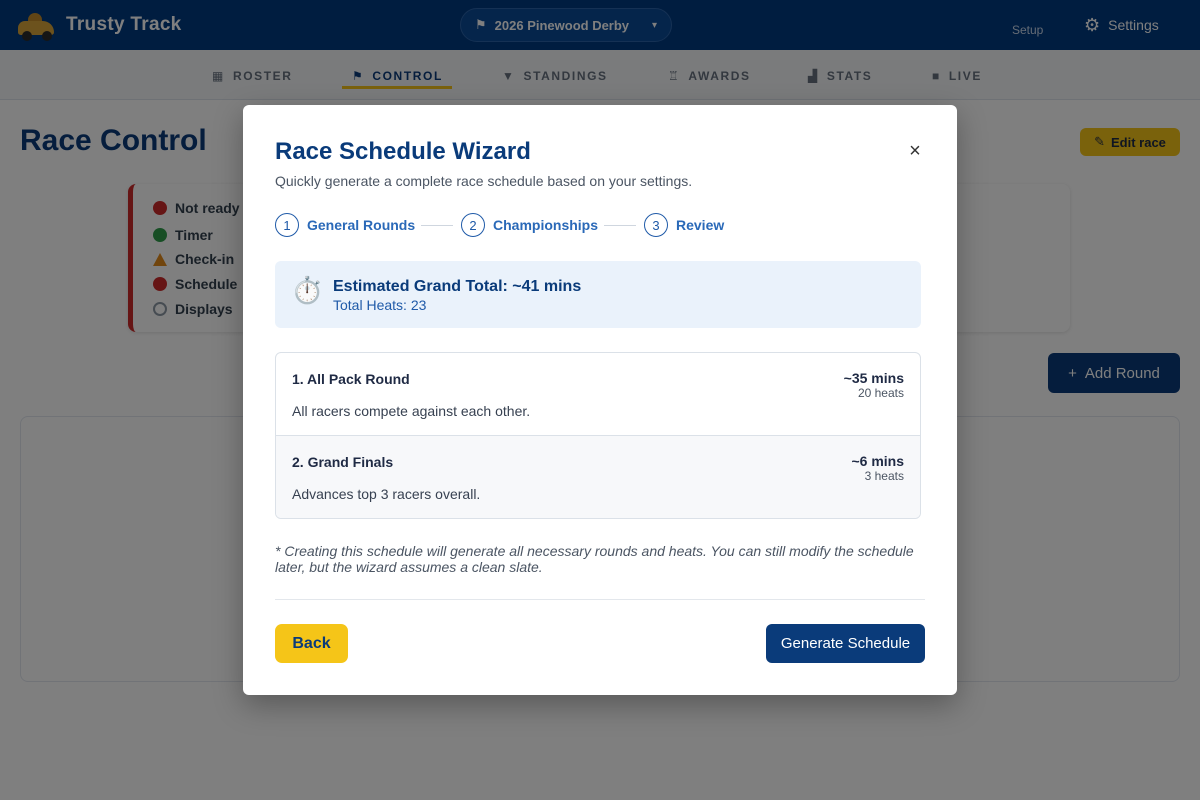 Image resolution: width=1200 pixels, height=800 pixels. I want to click on round-heat-count: 3 heats, so click(884, 476).